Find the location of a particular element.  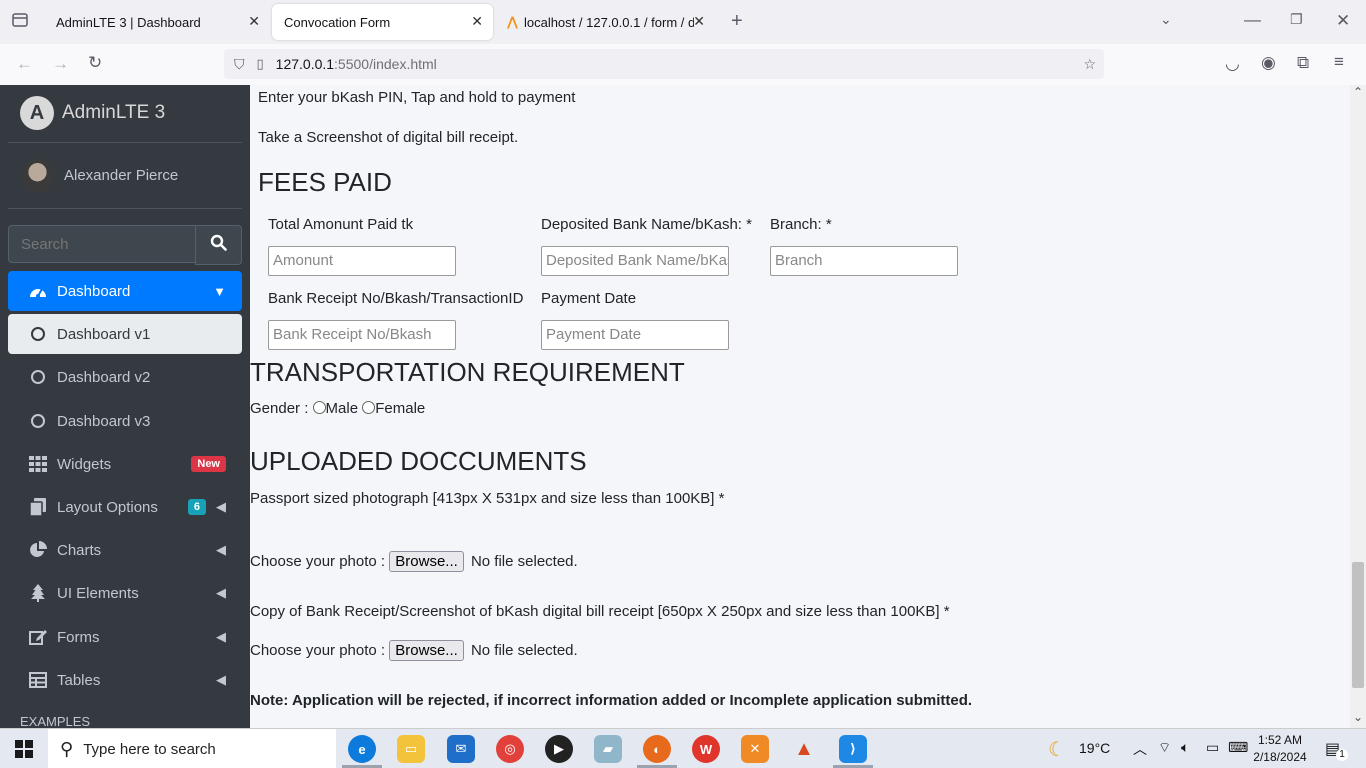

account-icon: ◉ is located at coordinates (1268, 63).